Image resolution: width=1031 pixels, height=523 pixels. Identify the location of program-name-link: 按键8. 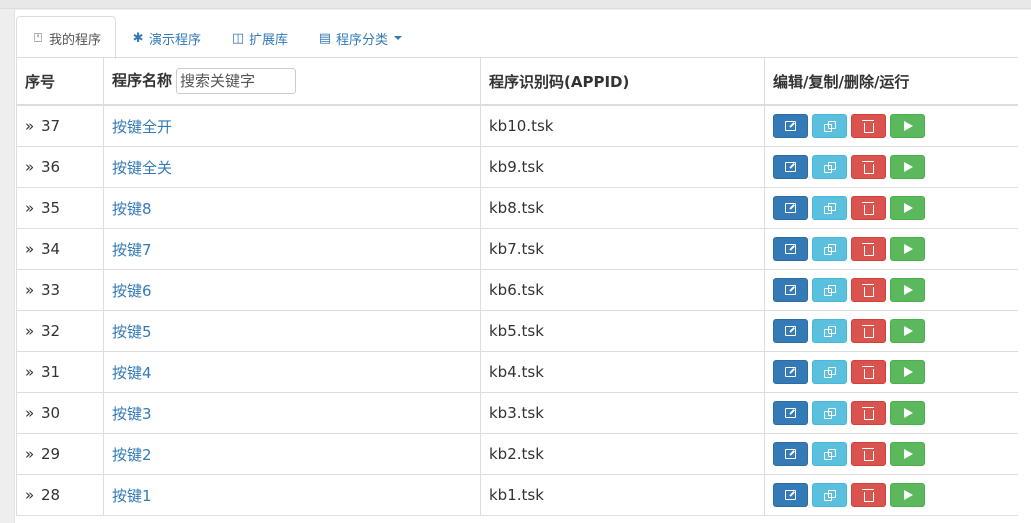
(132, 209).